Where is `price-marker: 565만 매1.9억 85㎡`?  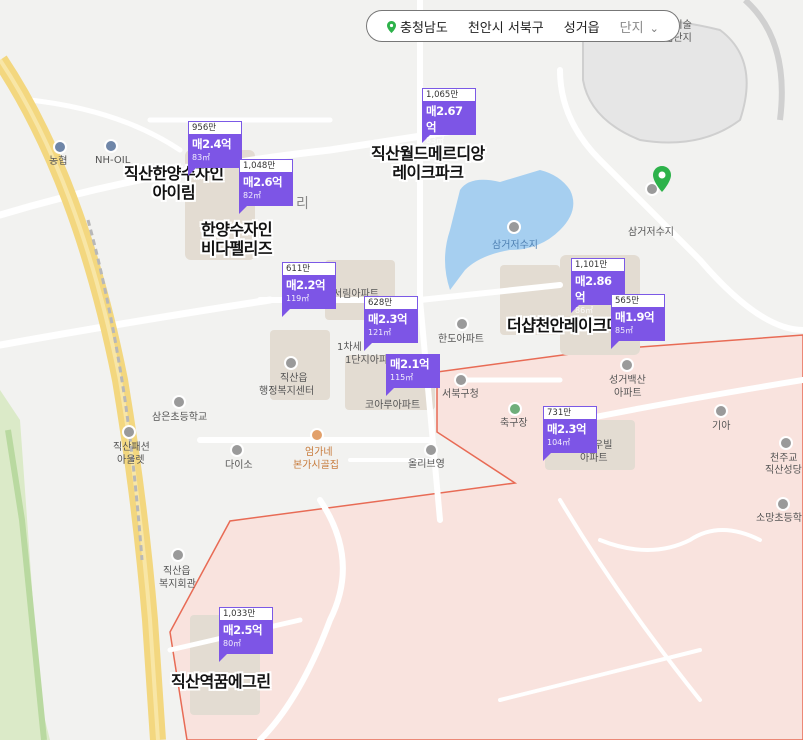 price-marker: 565만 매1.9억 85㎡ is located at coordinates (638, 321).